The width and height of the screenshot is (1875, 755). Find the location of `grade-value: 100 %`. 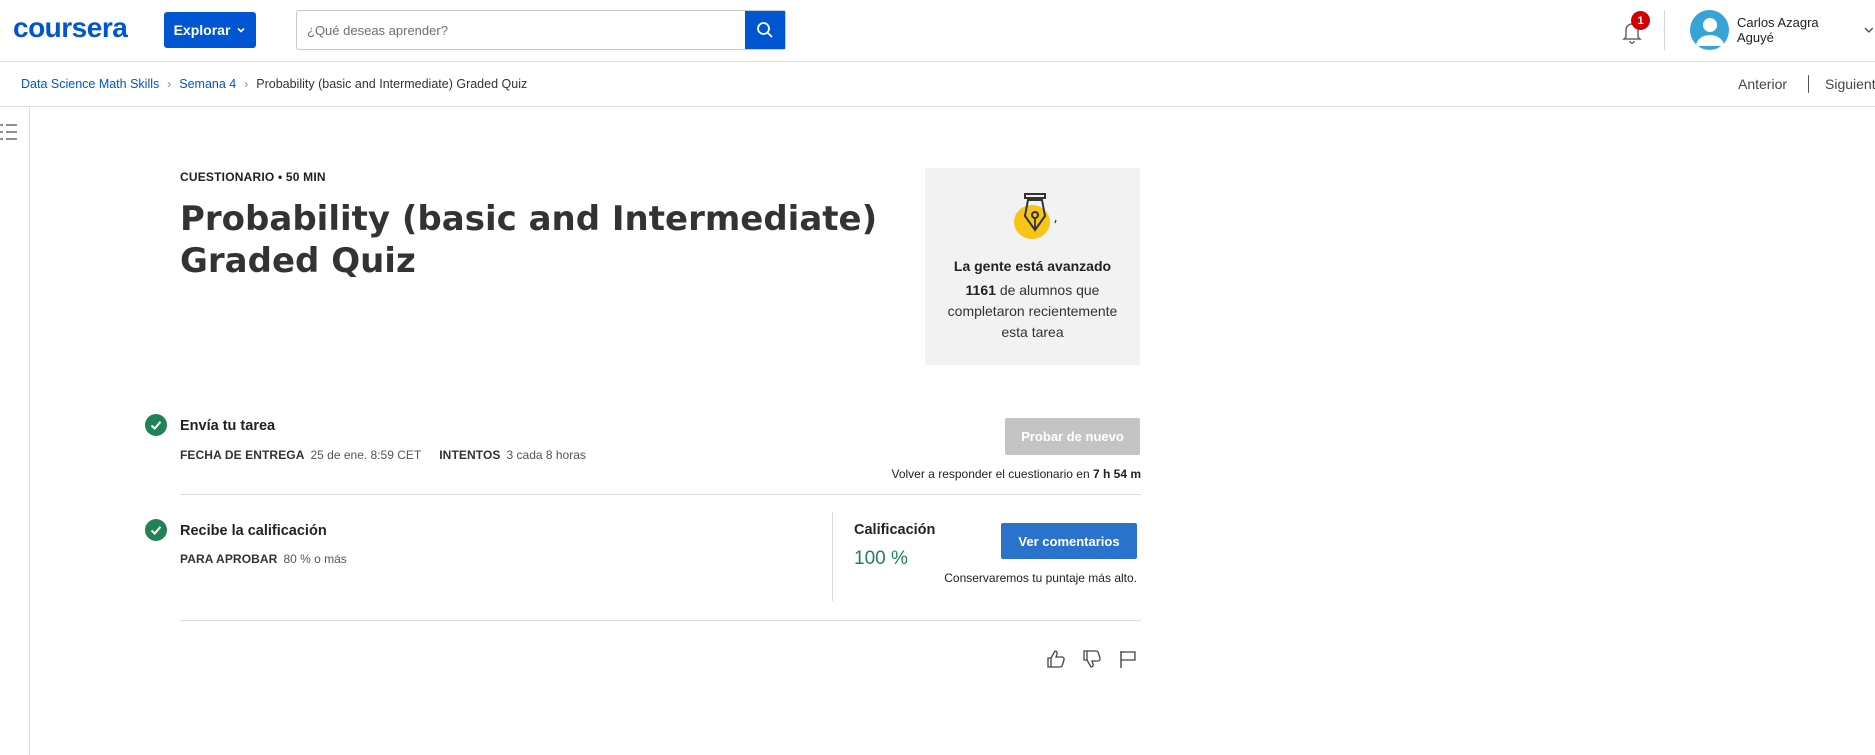

grade-value: 100 % is located at coordinates (881, 558).